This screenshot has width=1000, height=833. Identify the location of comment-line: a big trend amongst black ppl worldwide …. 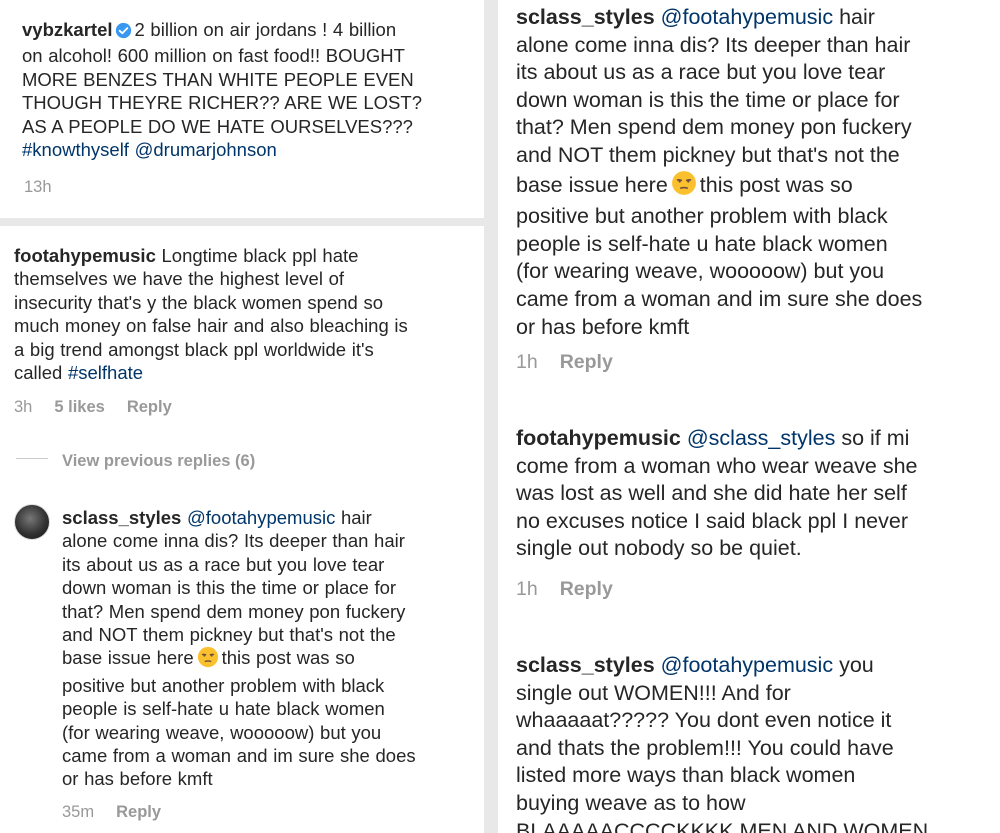
(194, 349).